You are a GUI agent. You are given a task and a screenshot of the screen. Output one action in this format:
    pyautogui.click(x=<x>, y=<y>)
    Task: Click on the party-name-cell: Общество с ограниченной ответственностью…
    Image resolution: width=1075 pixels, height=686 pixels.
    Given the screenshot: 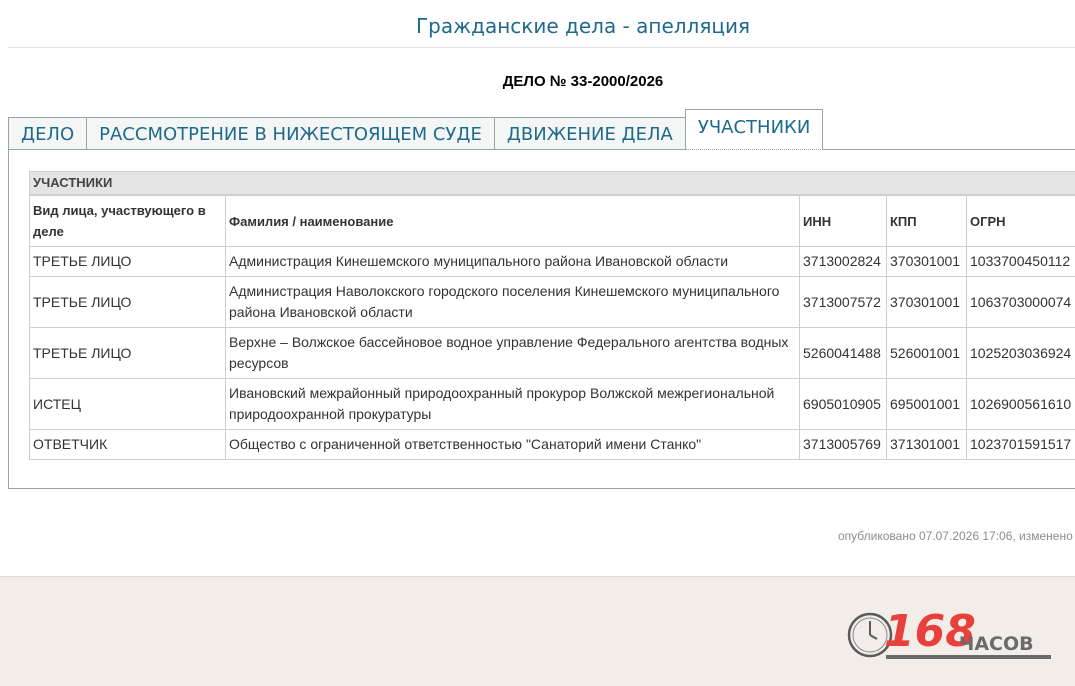 What is the action you would take?
    pyautogui.click(x=513, y=445)
    